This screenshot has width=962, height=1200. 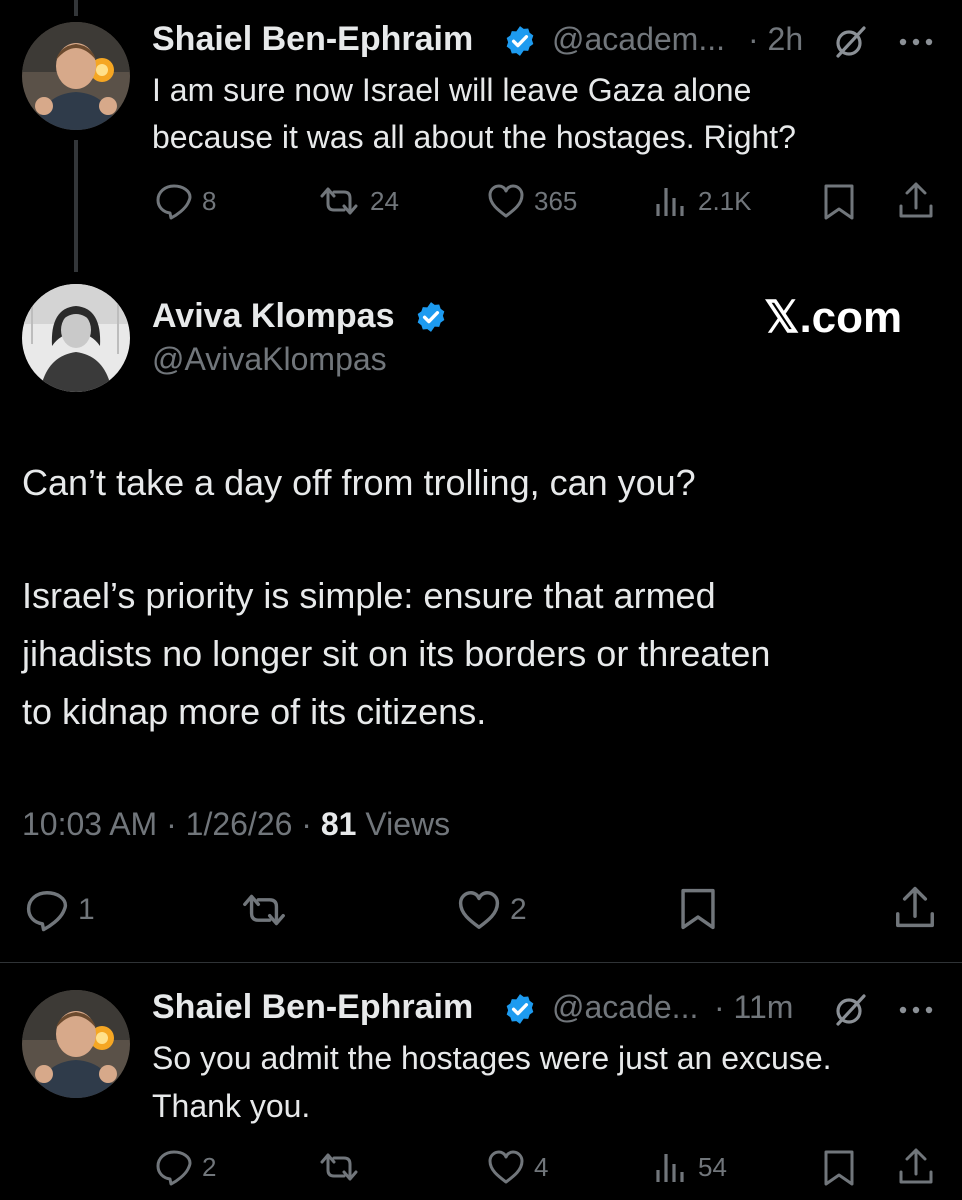 I want to click on tweet-meta: 10:03 AM · 1/26/26 · 81 Views, so click(x=236, y=824).